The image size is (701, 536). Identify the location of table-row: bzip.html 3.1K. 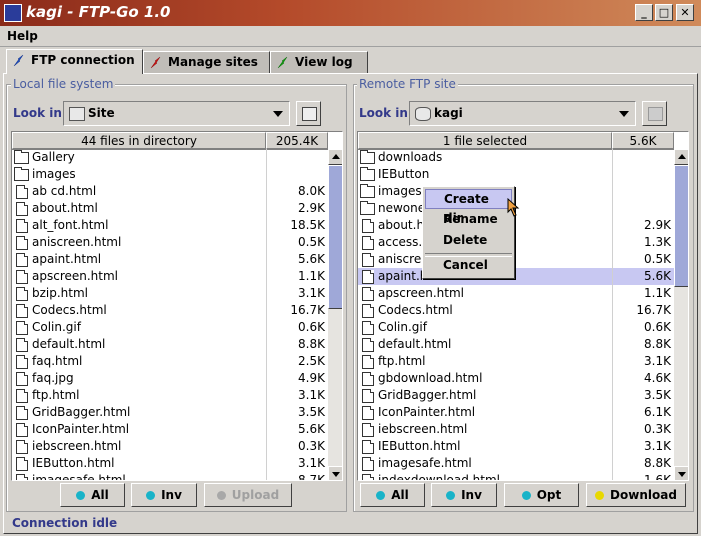
(170, 293).